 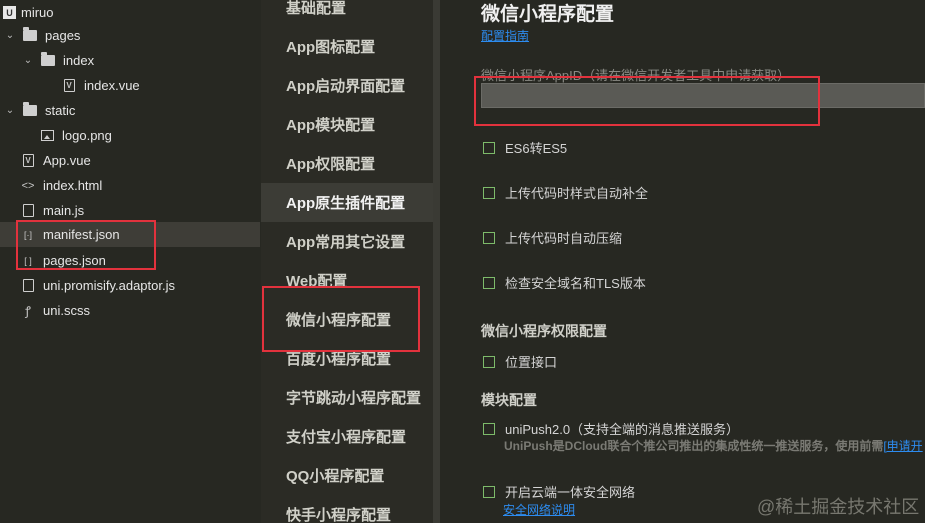 What do you see at coordinates (838, 507) in the screenshot?
I see `watermark: @稀土掘金技术社区` at bounding box center [838, 507].